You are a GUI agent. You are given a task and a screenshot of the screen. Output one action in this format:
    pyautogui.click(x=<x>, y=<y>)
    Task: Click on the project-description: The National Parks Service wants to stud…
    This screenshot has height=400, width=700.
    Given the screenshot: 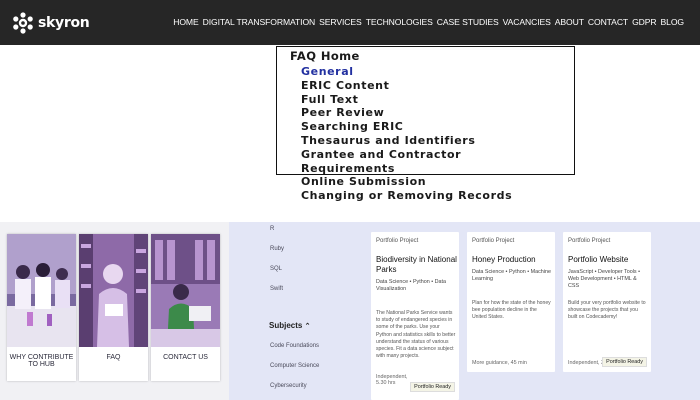 What is the action you would take?
    pyautogui.click(x=416, y=335)
    